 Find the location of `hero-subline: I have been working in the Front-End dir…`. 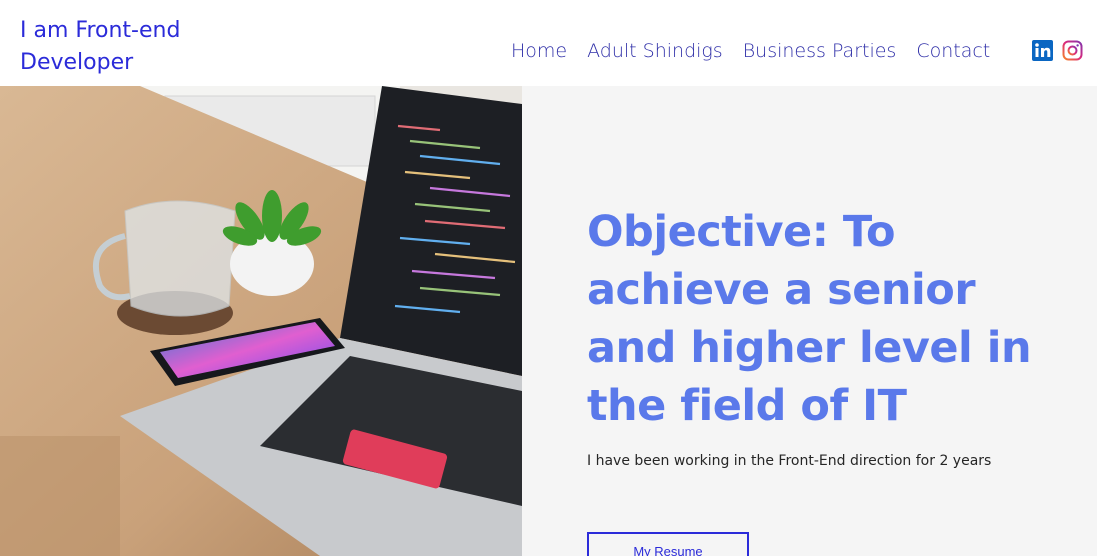

hero-subline: I have been working in the Front-End dir… is located at coordinates (789, 461).